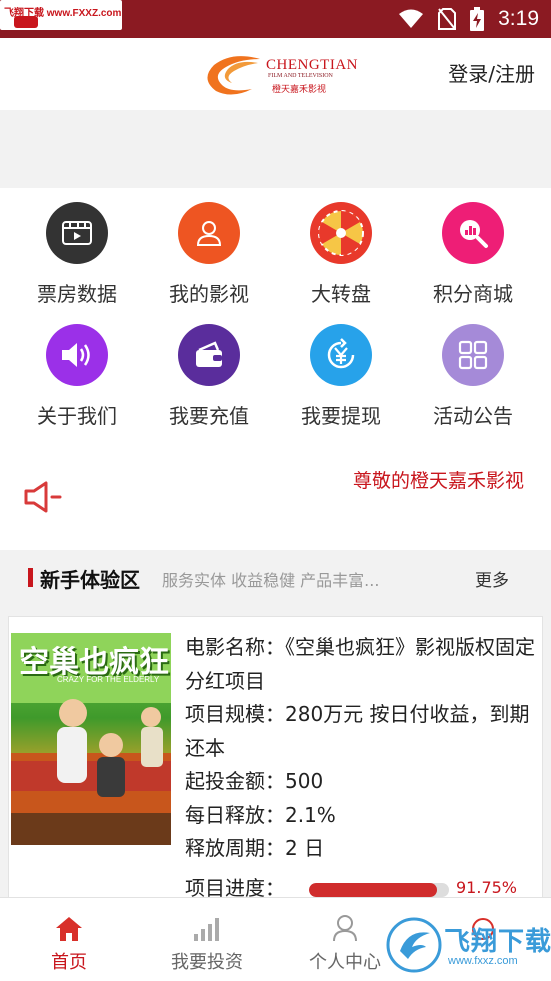 This screenshot has width=551, height=981. Describe the element at coordinates (77, 233) in the screenshot. I see `film-icon` at that location.